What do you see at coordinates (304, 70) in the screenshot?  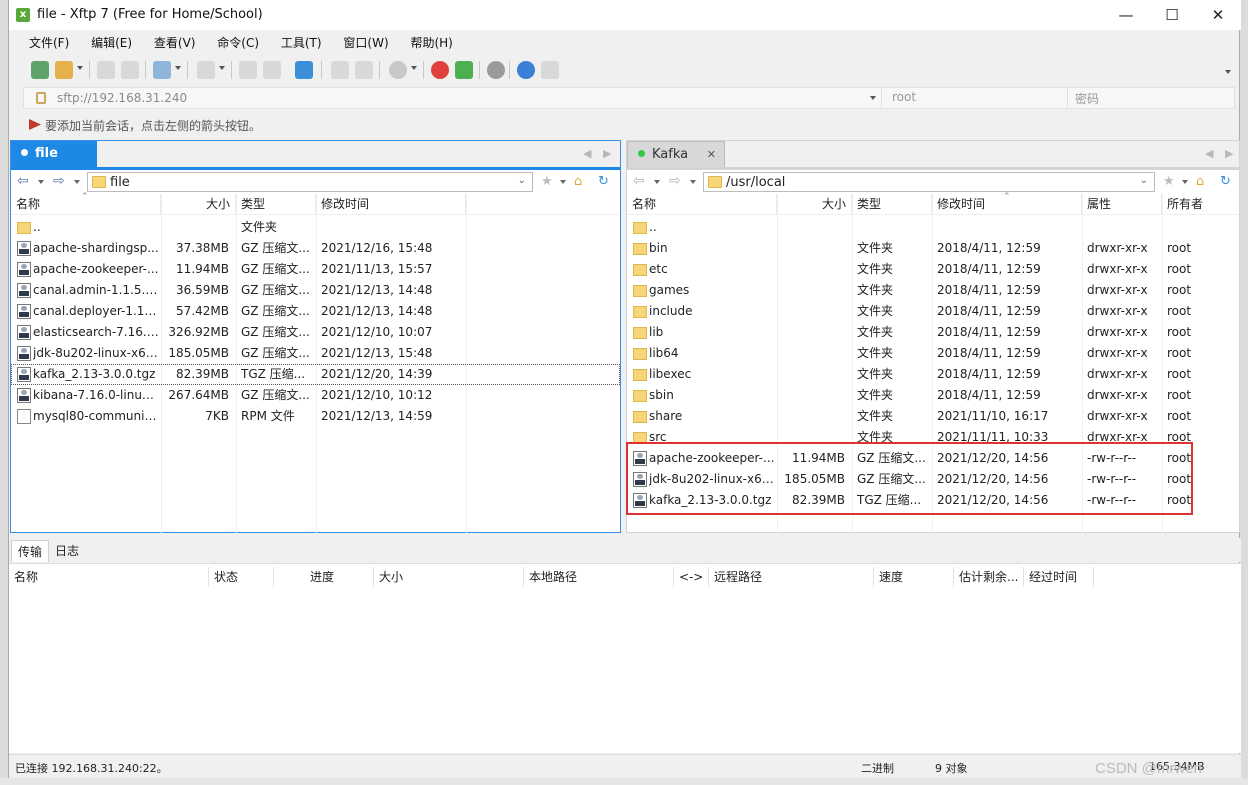 I see `sync-arrows-icon` at bounding box center [304, 70].